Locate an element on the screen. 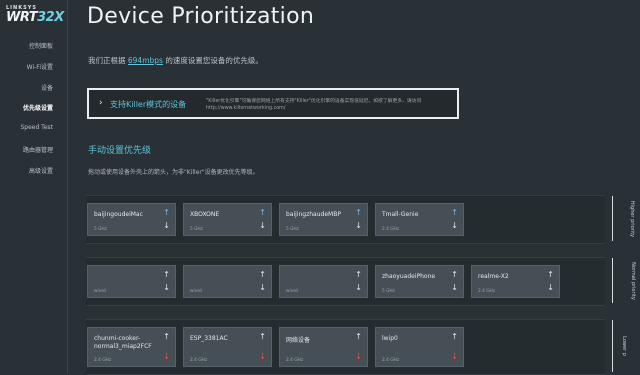 This screenshot has width=640, height=375. sidebar-item-devices: 设备 is located at coordinates (36, 88).